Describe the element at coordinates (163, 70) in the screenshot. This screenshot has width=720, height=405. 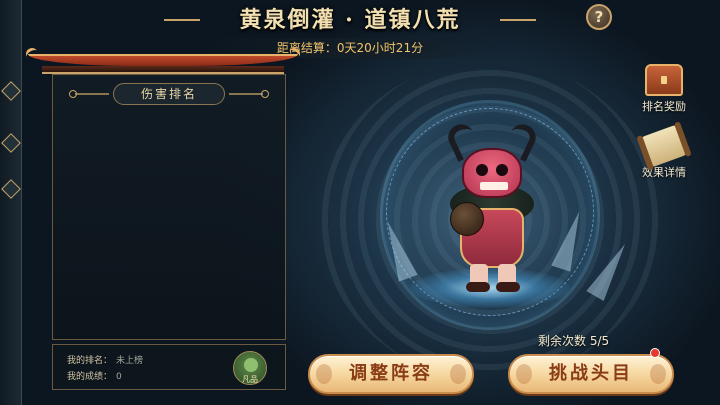
I see `roof-beam` at that location.